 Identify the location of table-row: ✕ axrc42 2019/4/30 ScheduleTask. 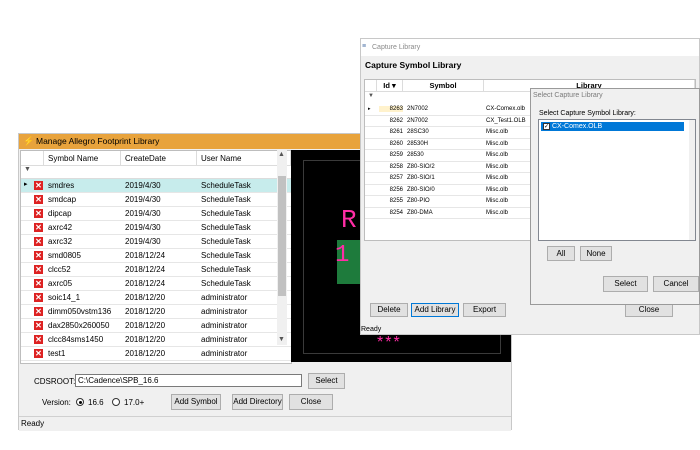
(156, 228).